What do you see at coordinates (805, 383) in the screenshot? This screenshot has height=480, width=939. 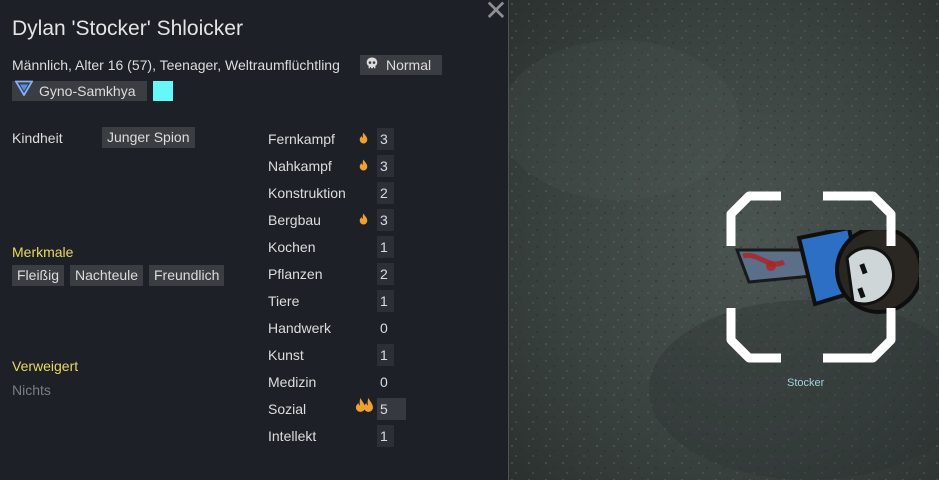 I see `pawn-name-label: Stocker` at bounding box center [805, 383].